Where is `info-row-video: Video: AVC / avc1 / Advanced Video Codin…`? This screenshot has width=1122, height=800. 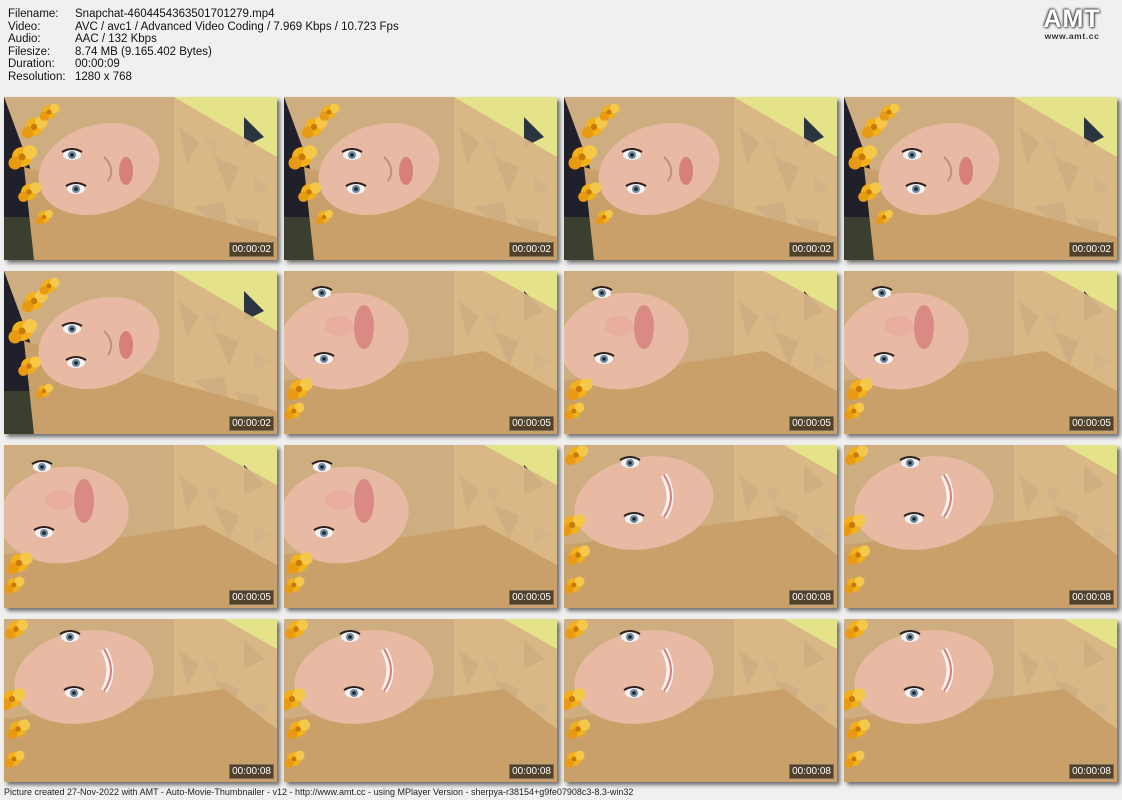
info-row-video: Video: AVC / avc1 / Advanced Video Codin… is located at coordinates (203, 27).